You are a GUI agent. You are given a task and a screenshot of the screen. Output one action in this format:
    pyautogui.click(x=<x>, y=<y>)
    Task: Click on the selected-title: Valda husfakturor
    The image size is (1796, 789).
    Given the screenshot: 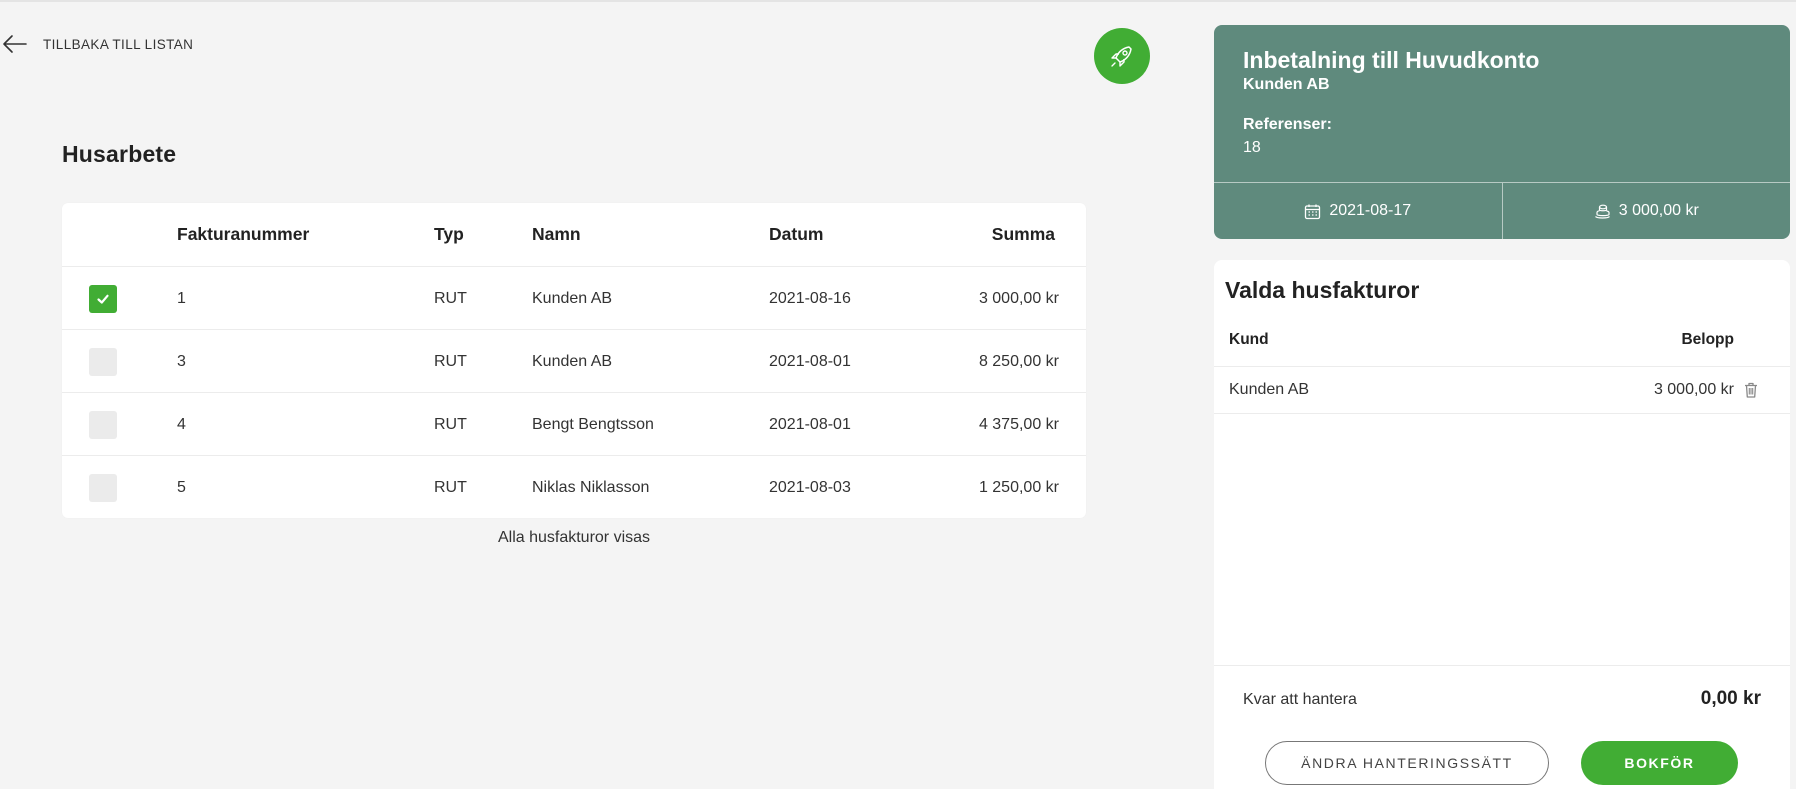 What is the action you would take?
    pyautogui.click(x=1322, y=290)
    